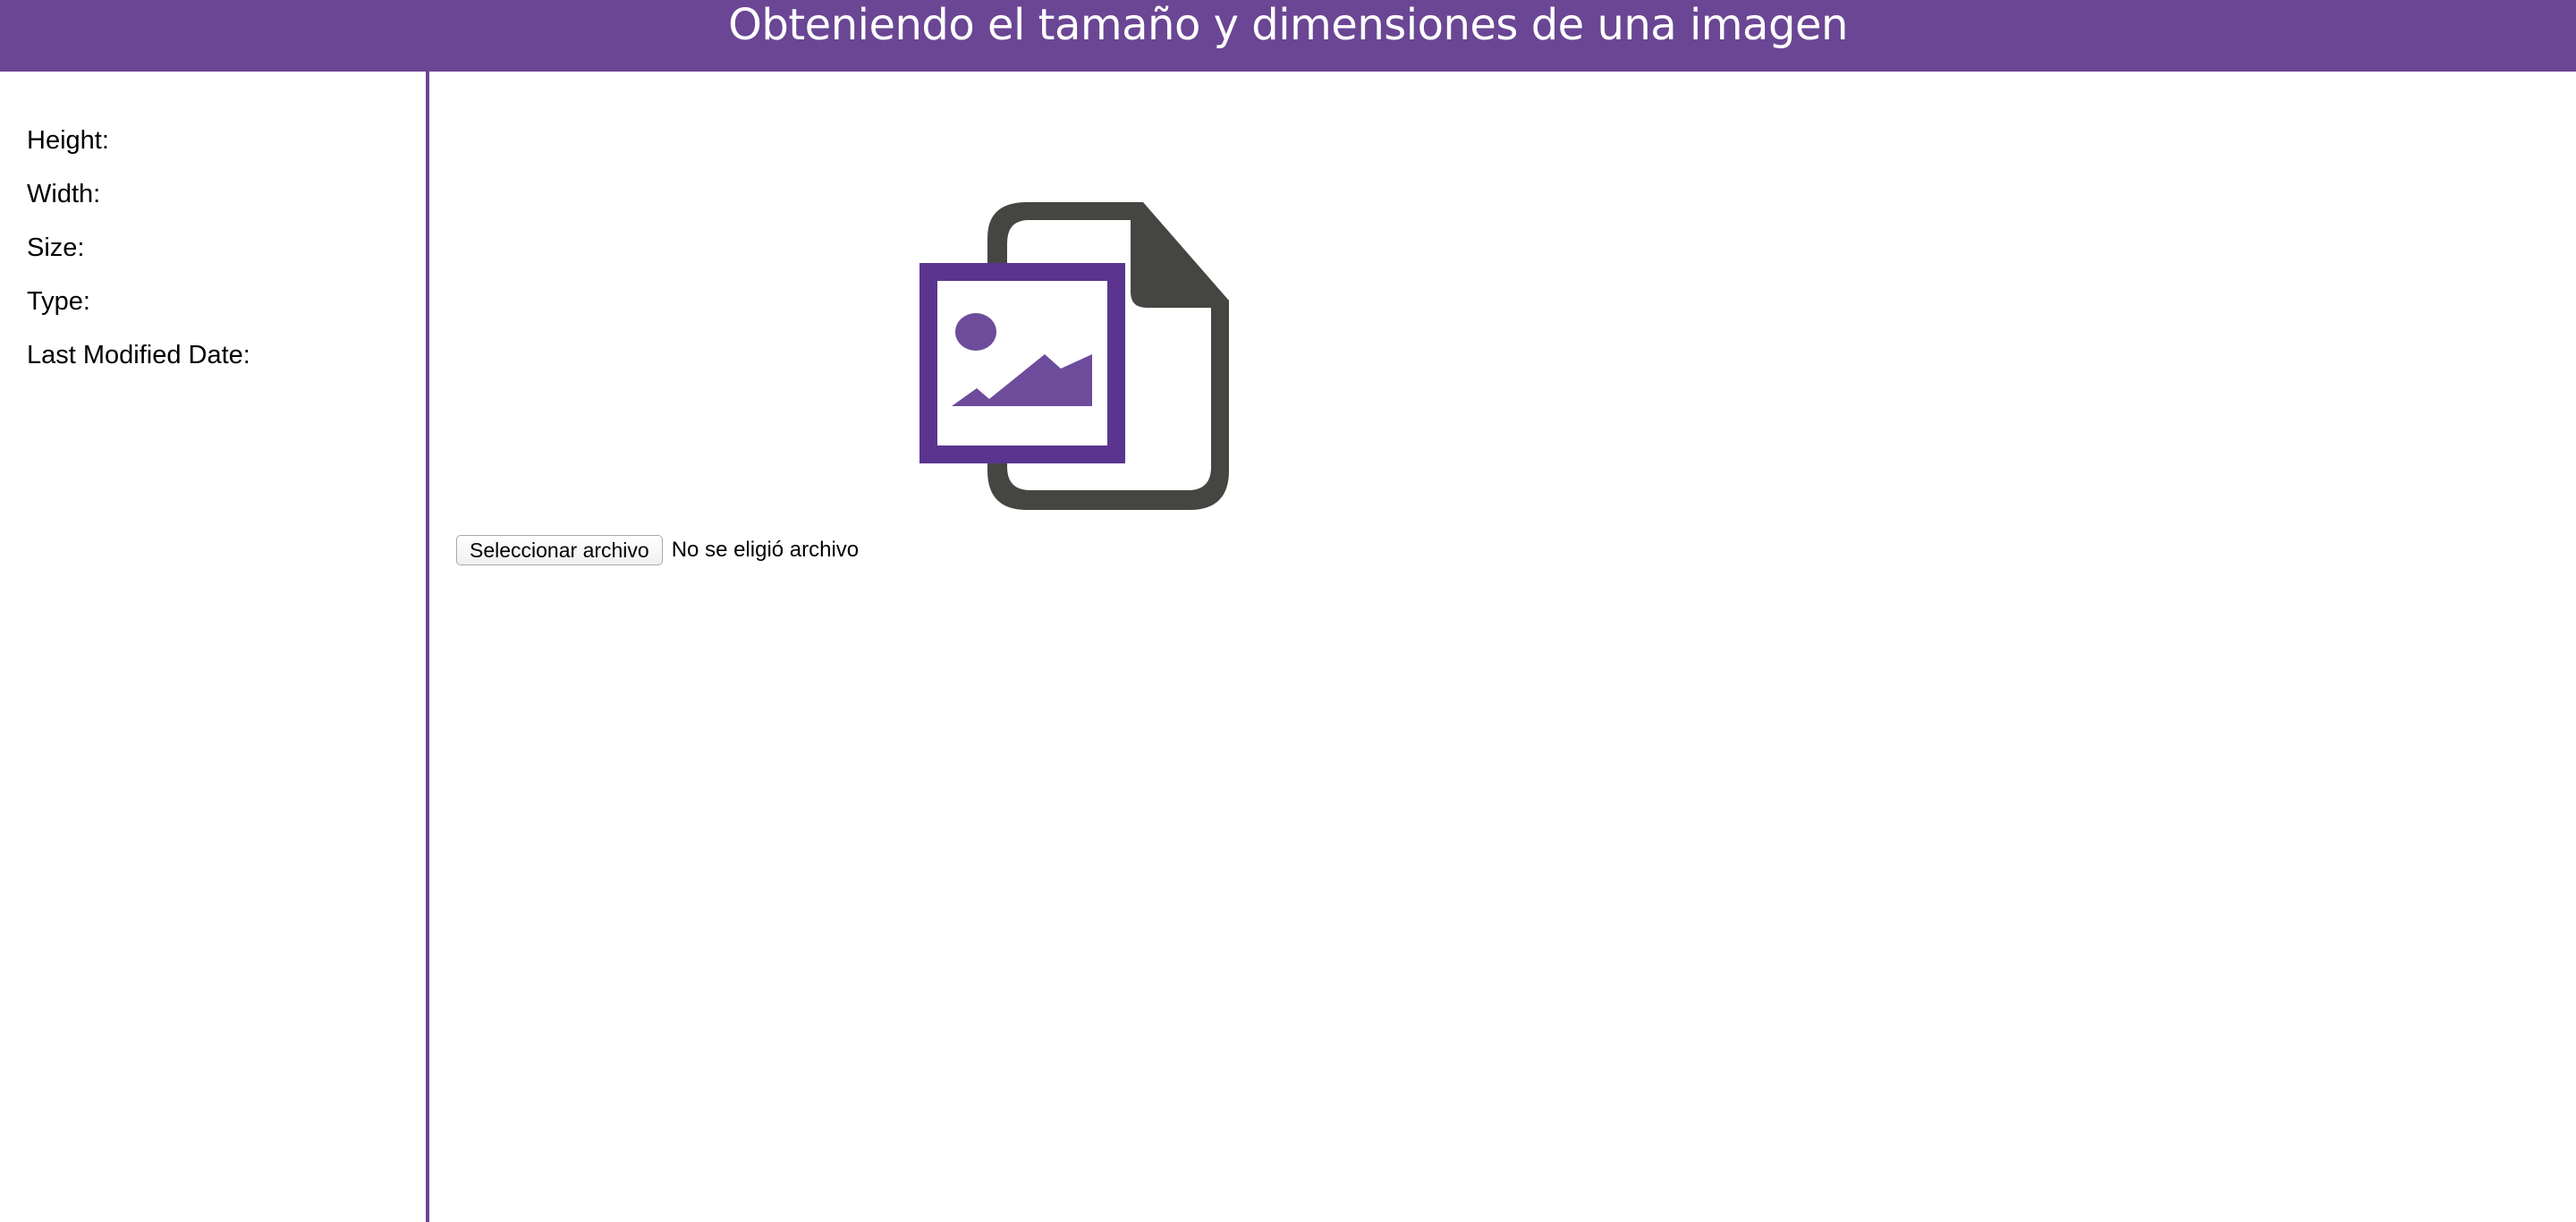 The image size is (2576, 1222). I want to click on file-input: Seleccionar archivo No se eligió archivo, so click(657, 550).